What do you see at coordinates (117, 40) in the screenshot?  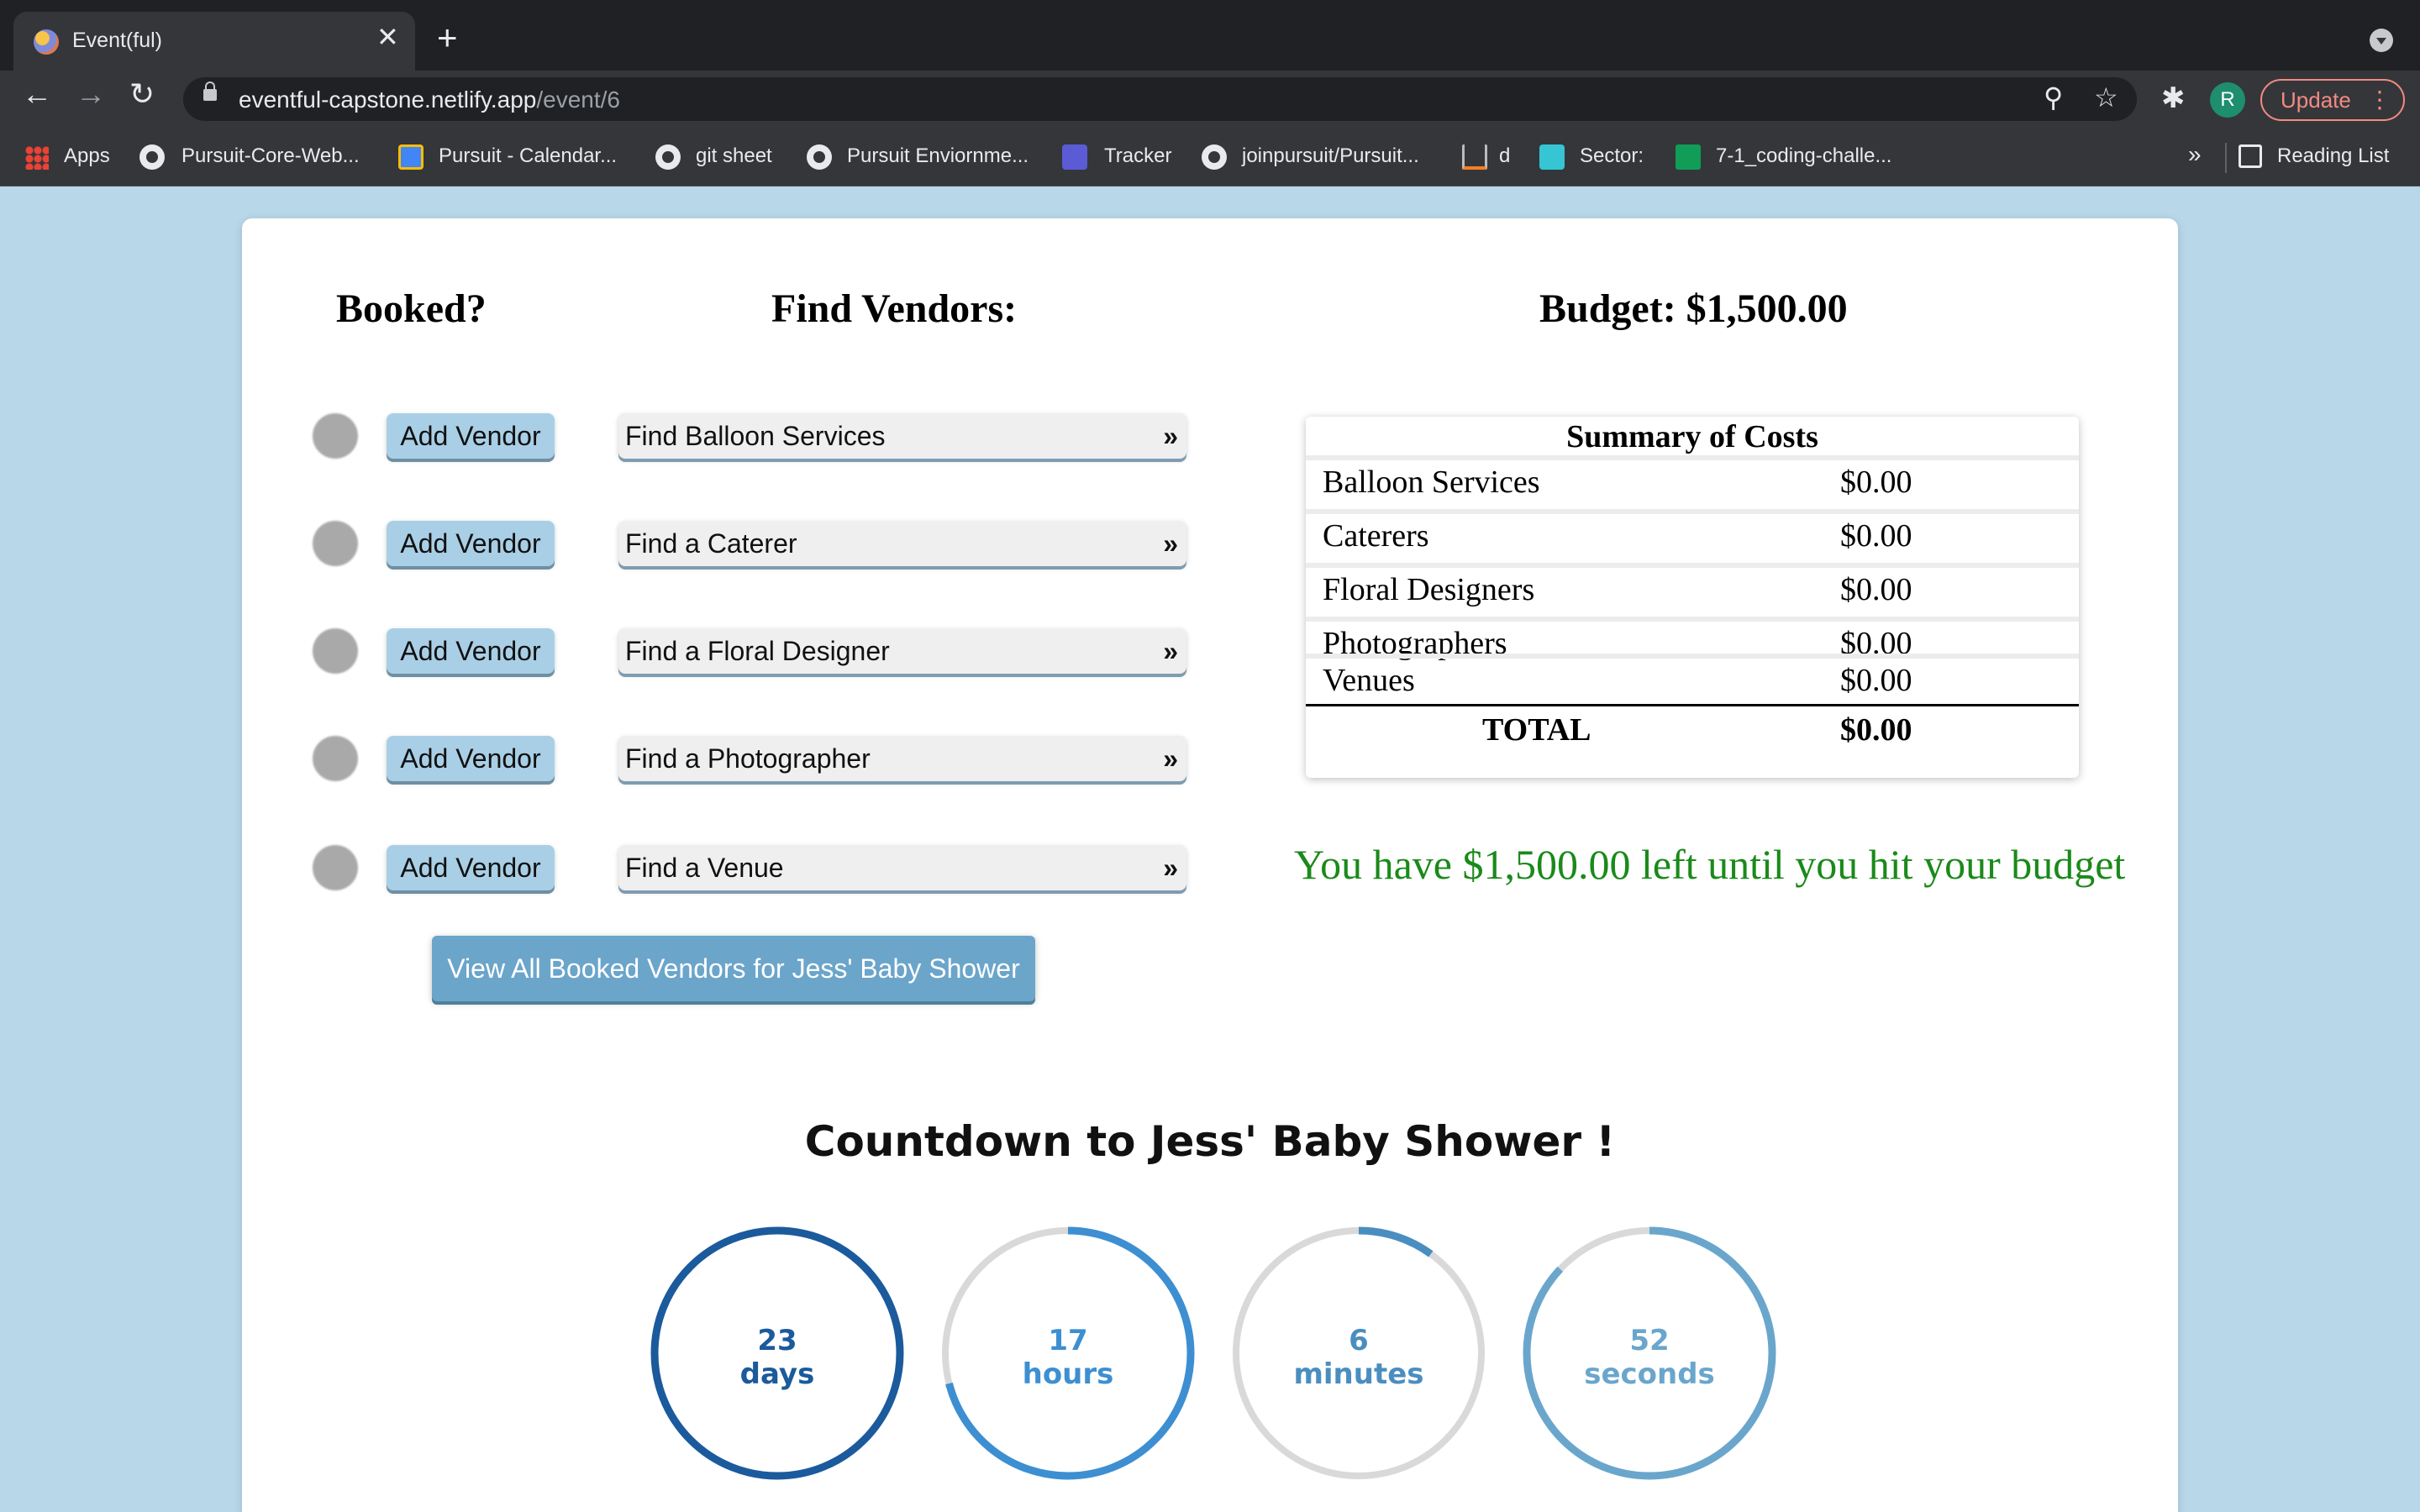 I see `tab-title: Event(ful)` at bounding box center [117, 40].